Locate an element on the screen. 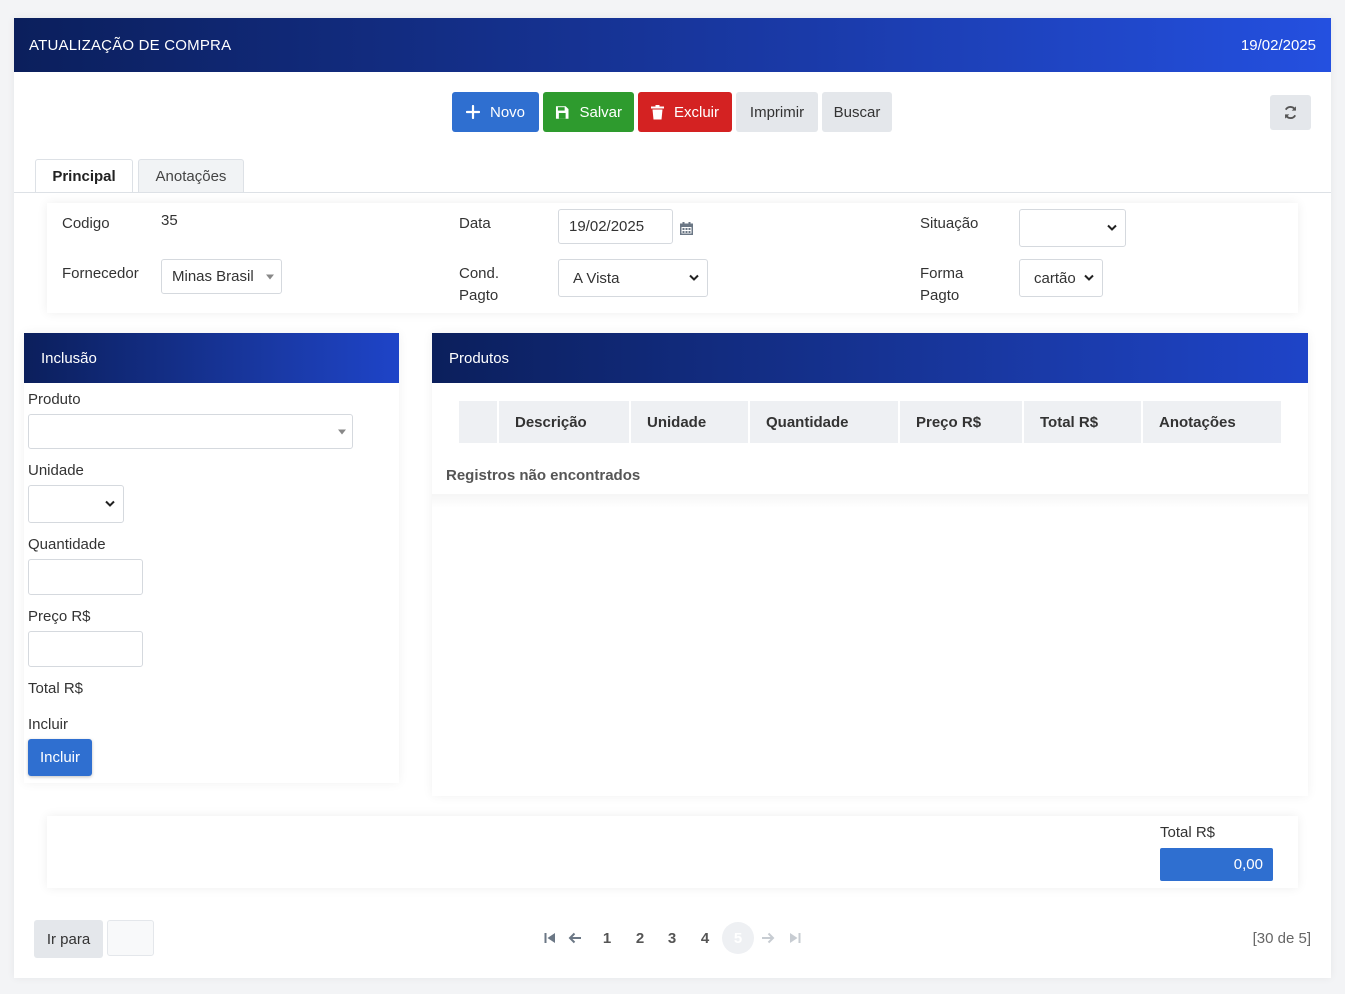 Image resolution: width=1345 pixels, height=994 pixels. imprimir-button: Imprimir is located at coordinates (777, 112).